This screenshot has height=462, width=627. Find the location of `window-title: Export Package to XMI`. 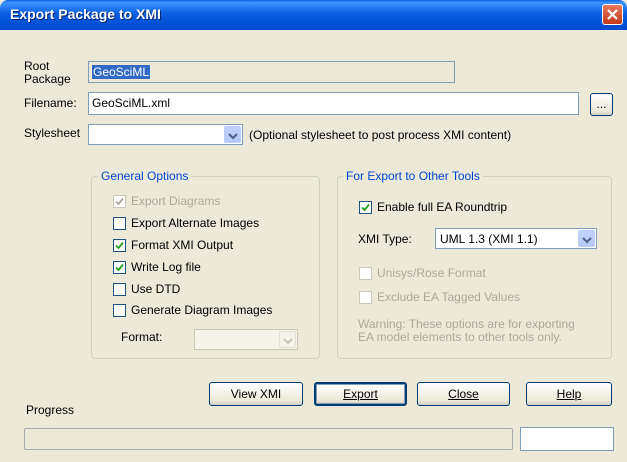

window-title: Export Package to XMI is located at coordinates (85, 14).